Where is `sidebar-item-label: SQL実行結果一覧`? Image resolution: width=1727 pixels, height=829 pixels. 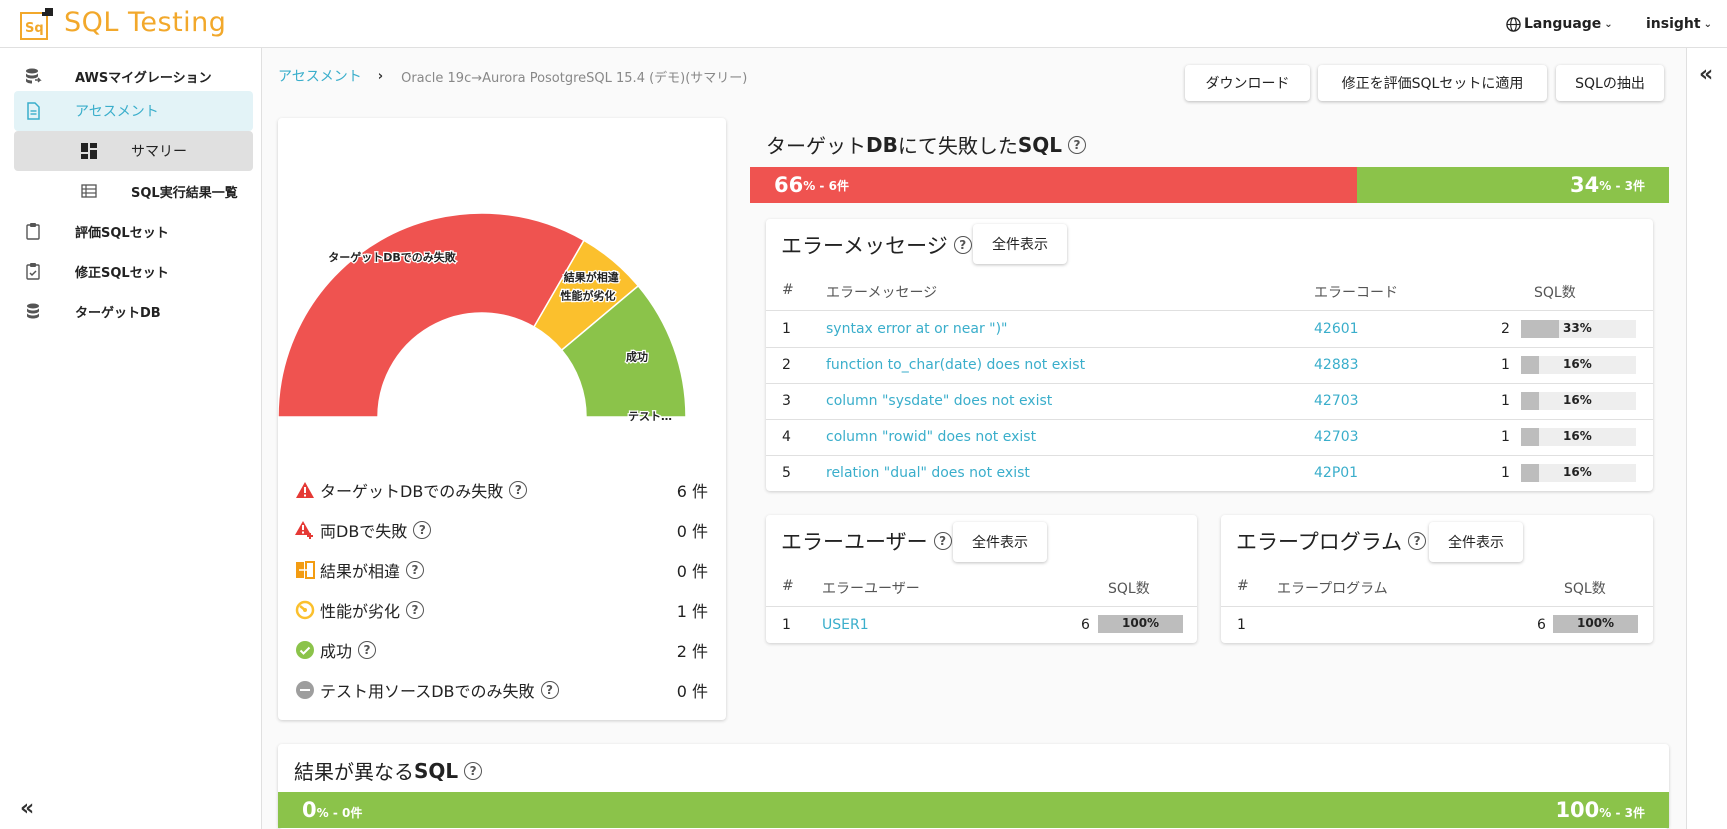
sidebar-item-label: SQL実行結果一覧 is located at coordinates (184, 193).